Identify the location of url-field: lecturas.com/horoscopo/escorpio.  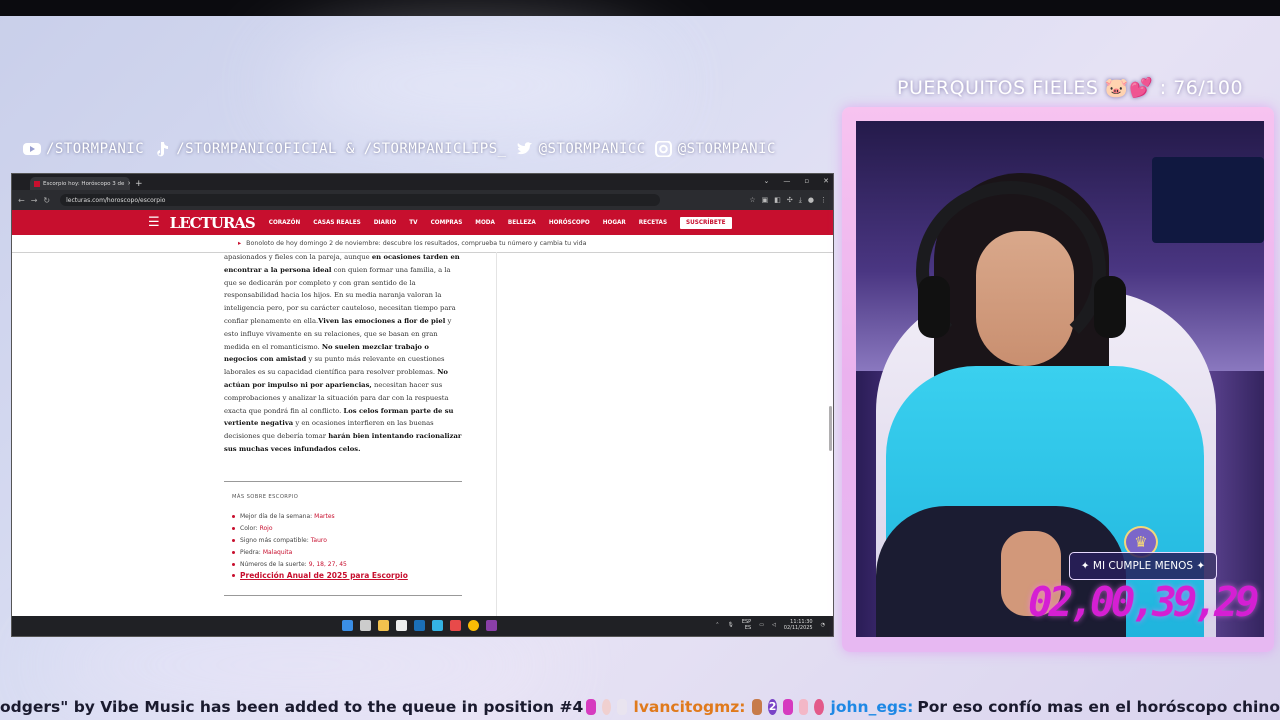
(360, 200).